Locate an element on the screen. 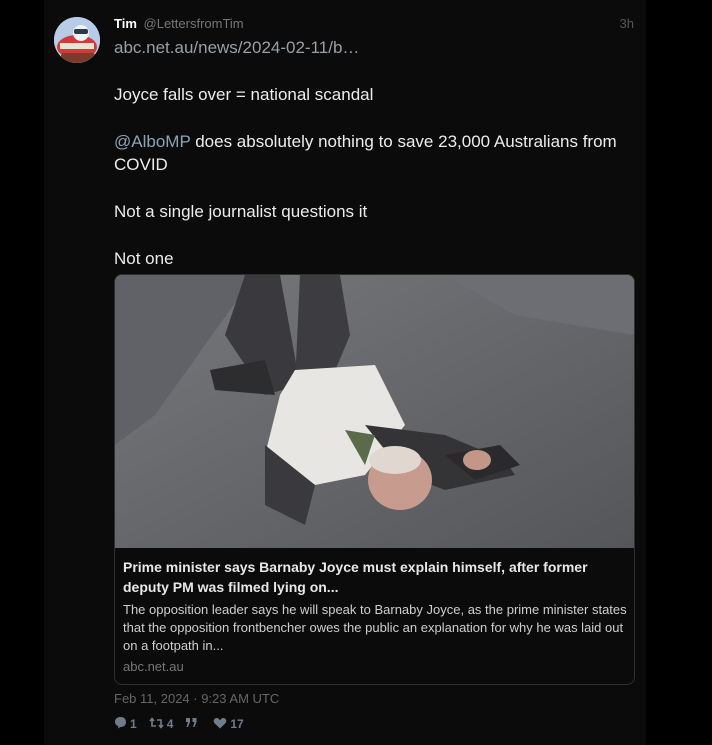  quote-icon is located at coordinates (193, 724).